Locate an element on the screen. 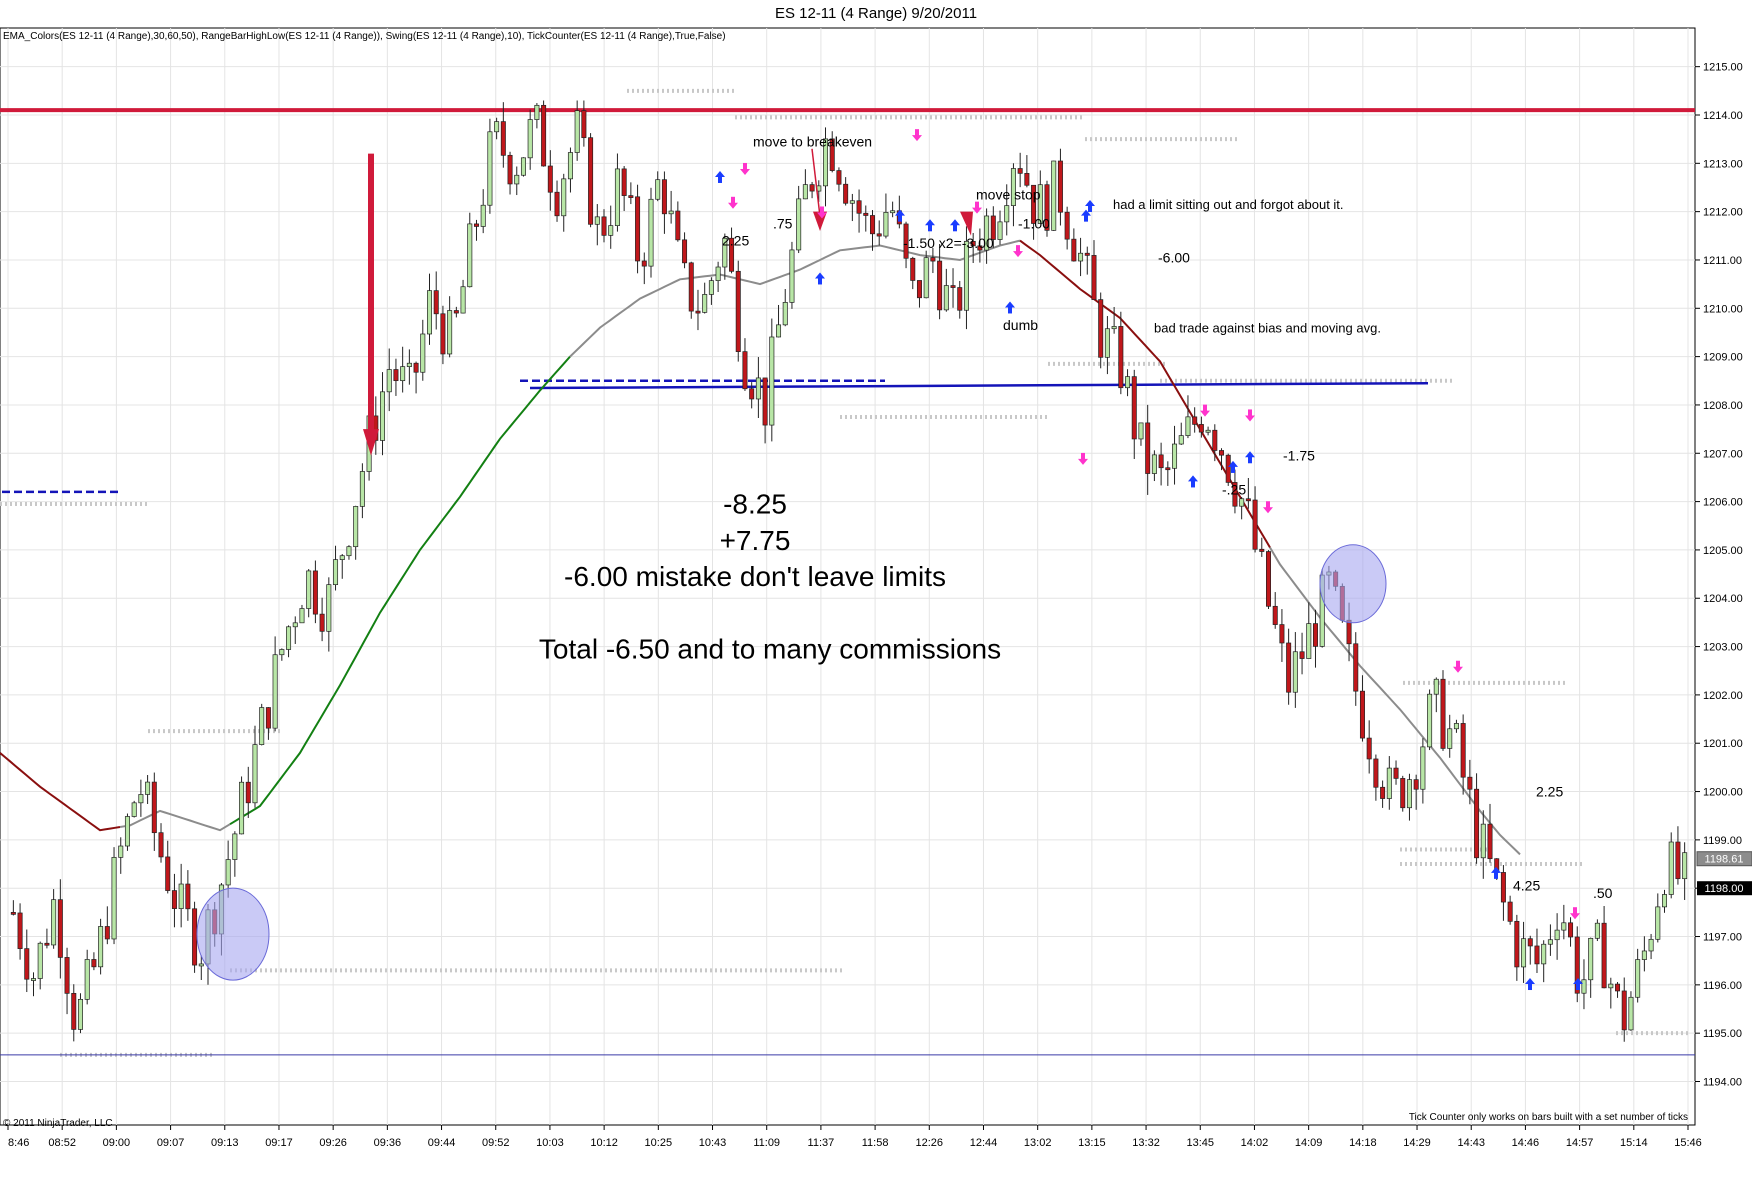  annotation-trade-result: -6.00 is located at coordinates (1174, 257).